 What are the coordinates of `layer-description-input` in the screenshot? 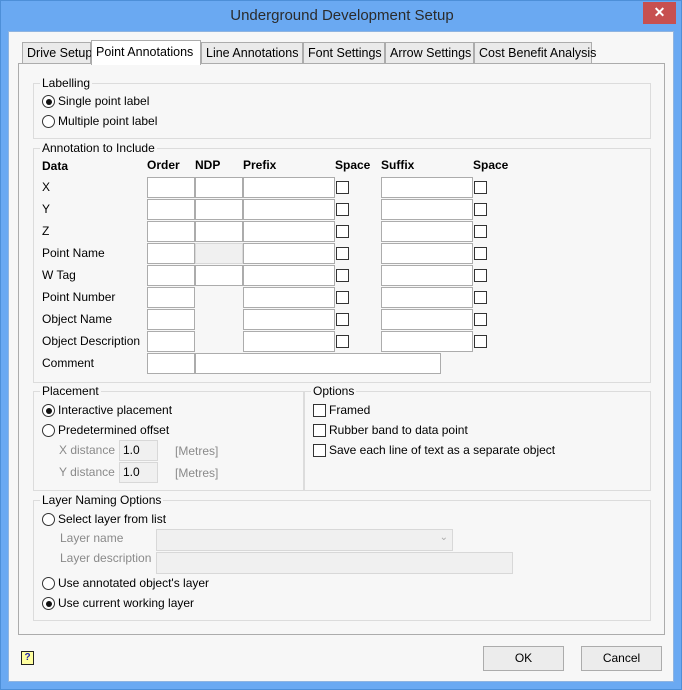 It's located at (334, 563).